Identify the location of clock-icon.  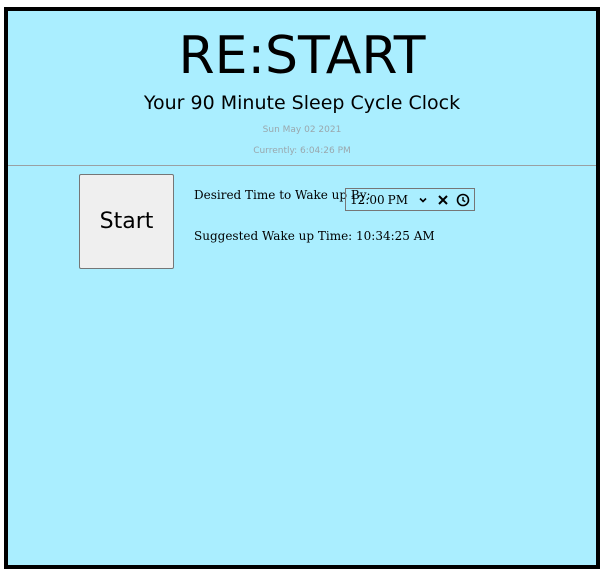
(463, 200).